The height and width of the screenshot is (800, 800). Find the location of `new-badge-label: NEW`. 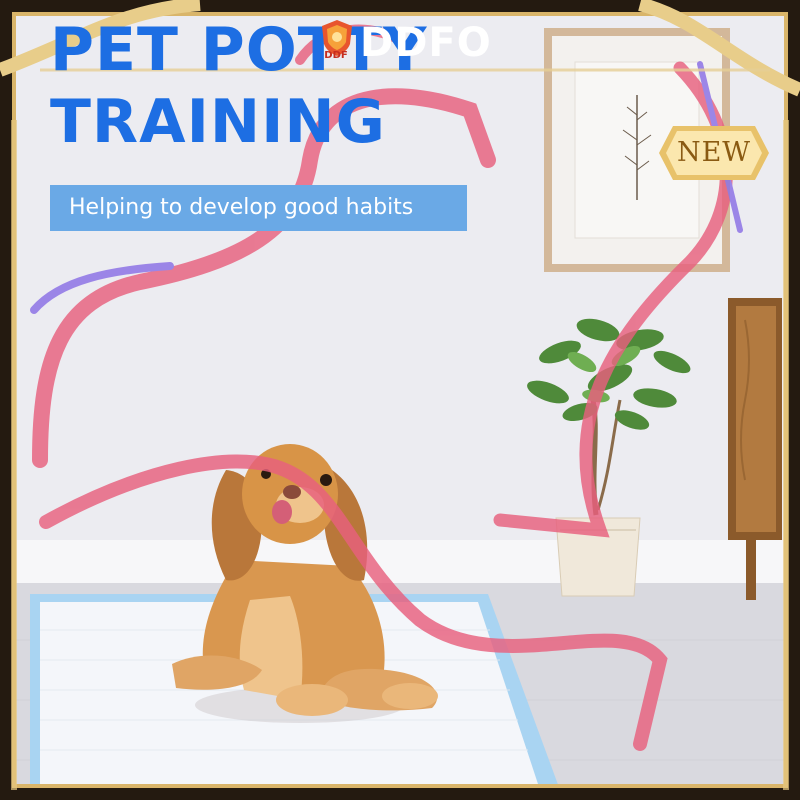

new-badge-label: NEW is located at coordinates (714, 152).